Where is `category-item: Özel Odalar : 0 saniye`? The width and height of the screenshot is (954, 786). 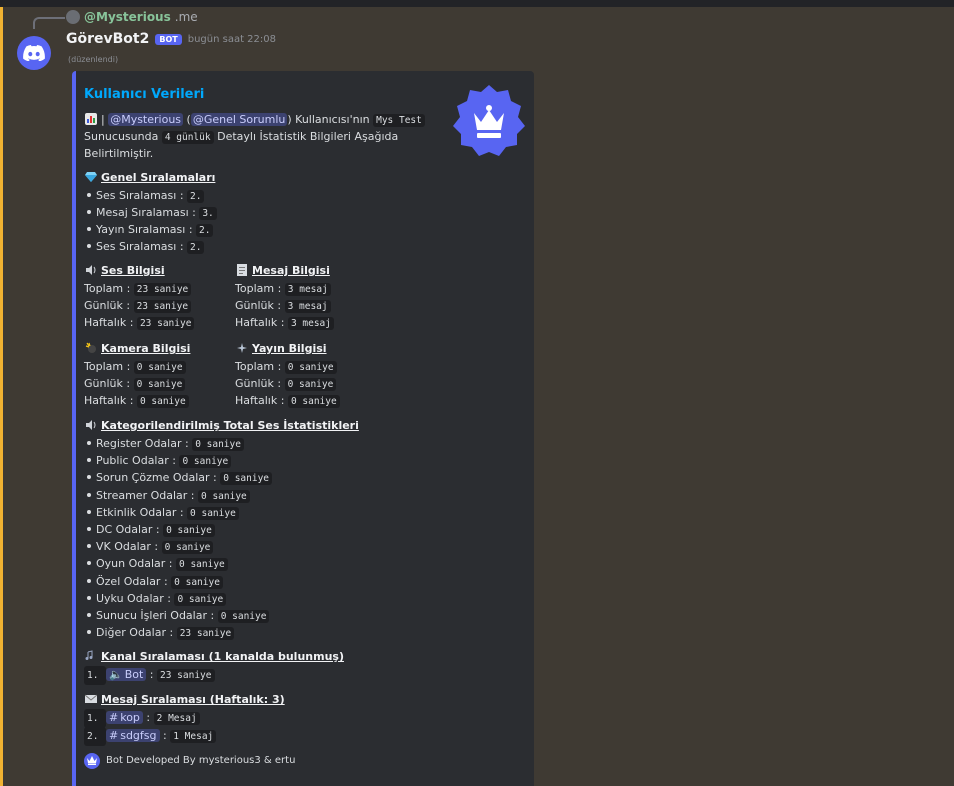
category-item: Özel Odalar : 0 saniye is located at coordinates (153, 582).